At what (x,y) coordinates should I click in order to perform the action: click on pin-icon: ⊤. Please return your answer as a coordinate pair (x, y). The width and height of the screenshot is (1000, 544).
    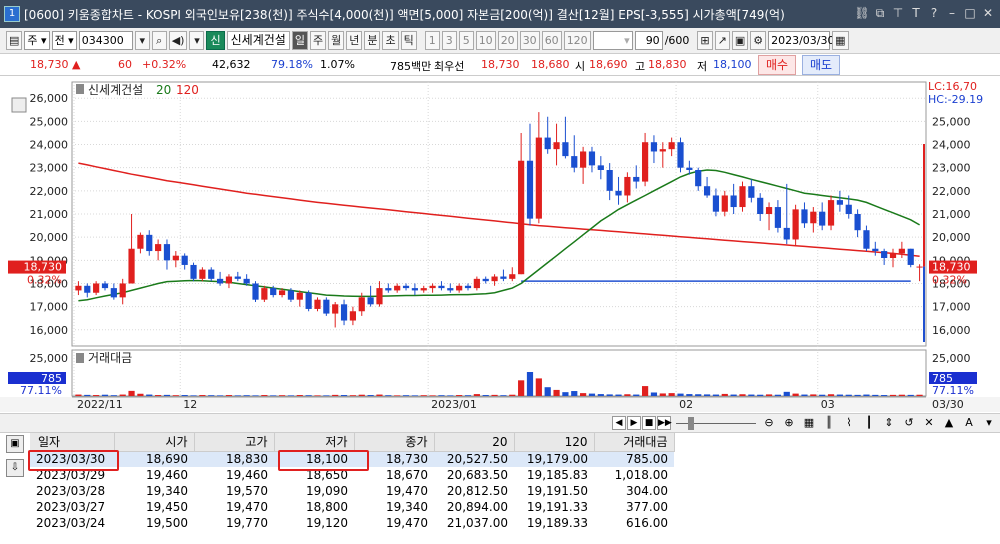
    Looking at the image, I should click on (898, 13).